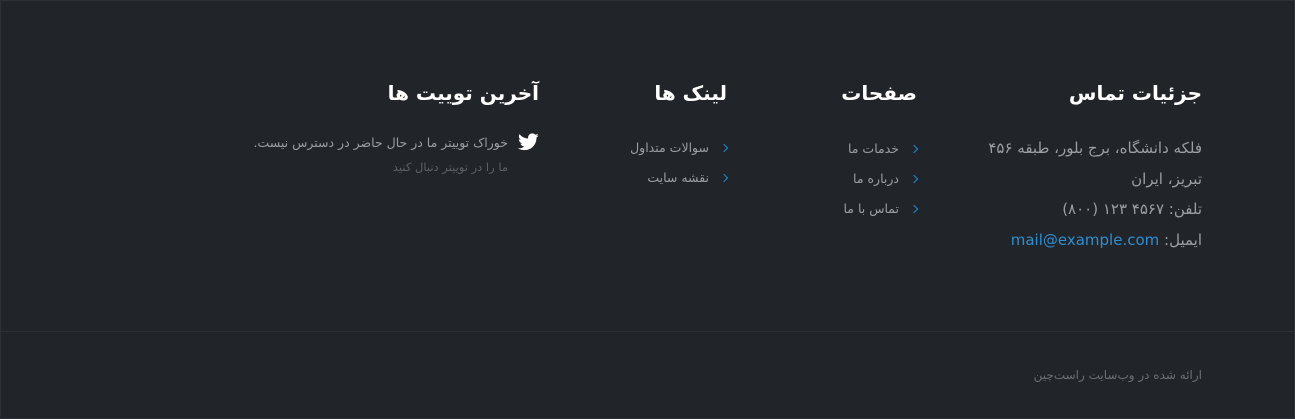 Image resolution: width=1295 pixels, height=419 pixels. I want to click on contact-email-link: mail@example.com, so click(1085, 240).